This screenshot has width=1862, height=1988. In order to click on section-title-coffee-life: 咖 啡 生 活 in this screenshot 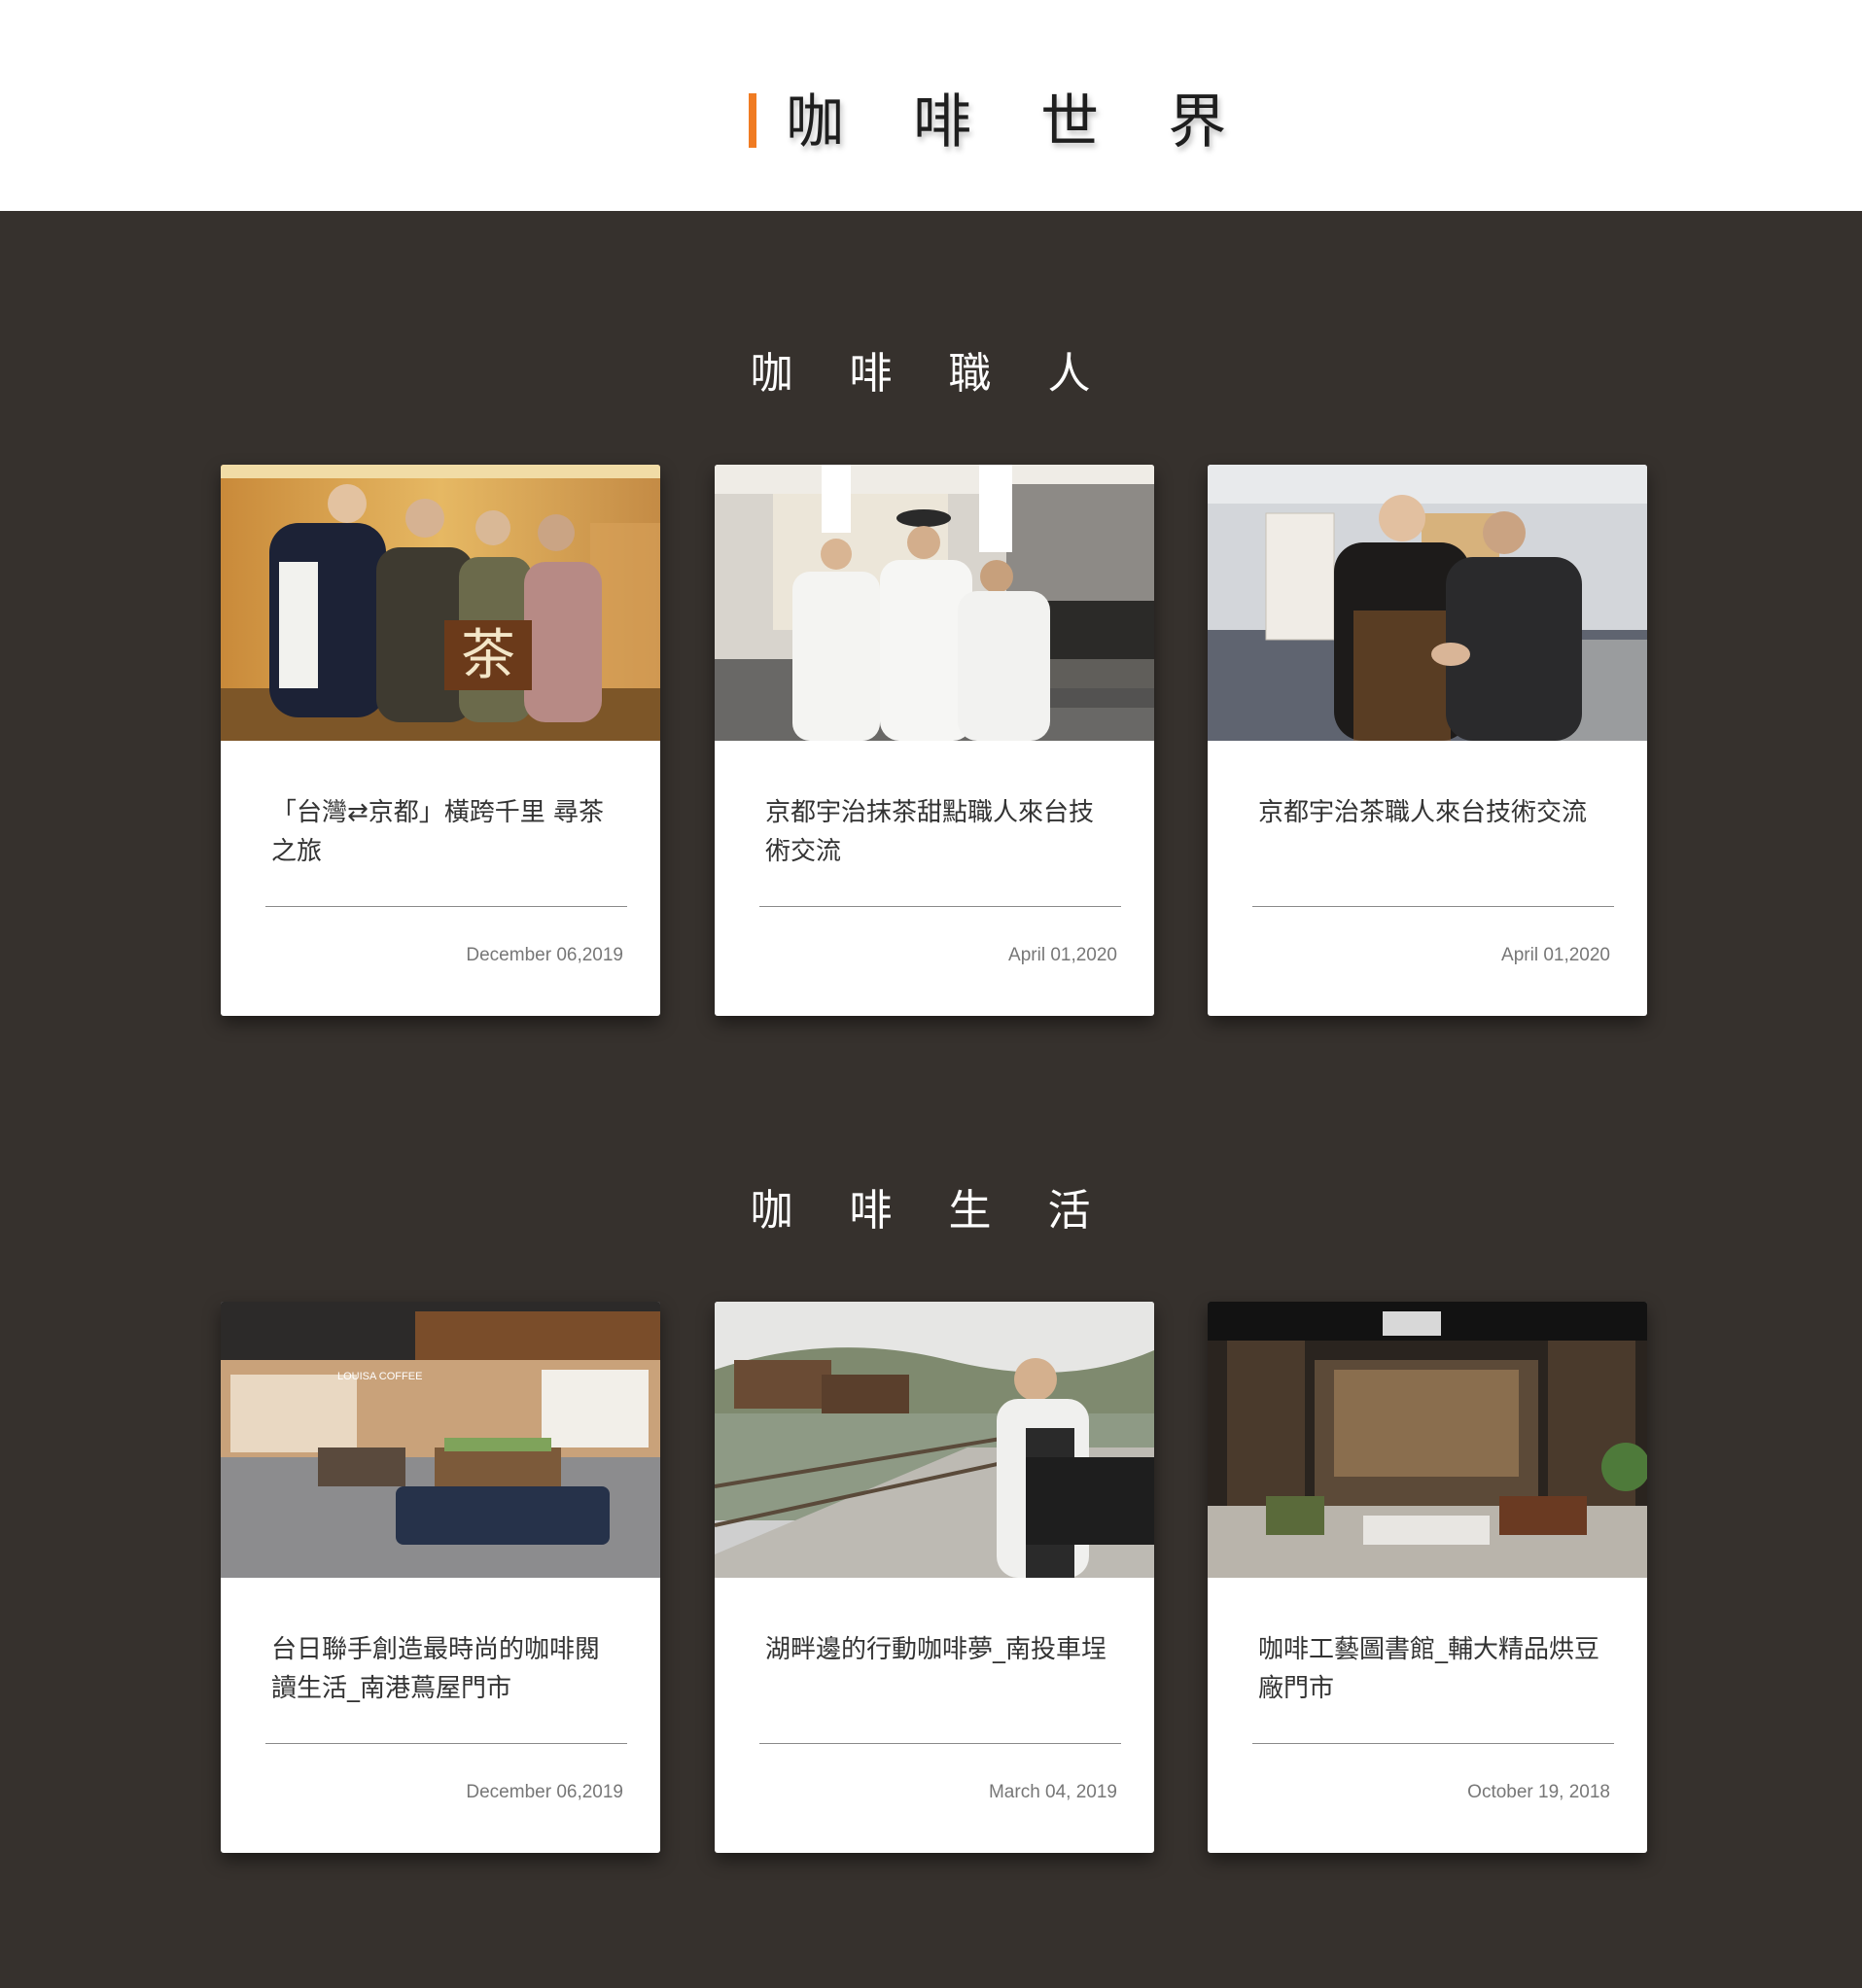, I will do `click(931, 1211)`.